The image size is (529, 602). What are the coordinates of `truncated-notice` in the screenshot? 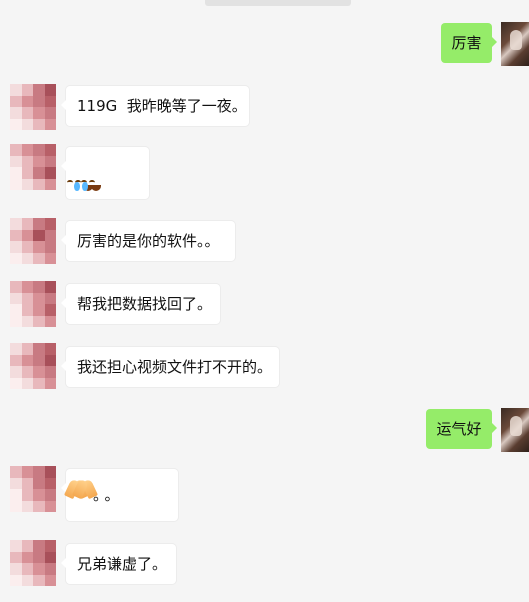 It's located at (278, 3).